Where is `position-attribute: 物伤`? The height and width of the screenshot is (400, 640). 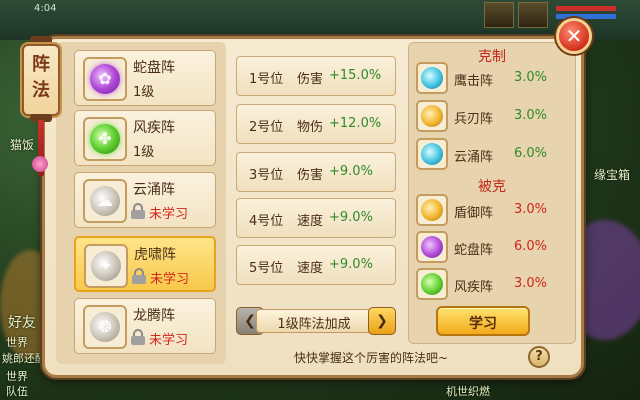
position-attribute: 物伤 is located at coordinates (310, 127).